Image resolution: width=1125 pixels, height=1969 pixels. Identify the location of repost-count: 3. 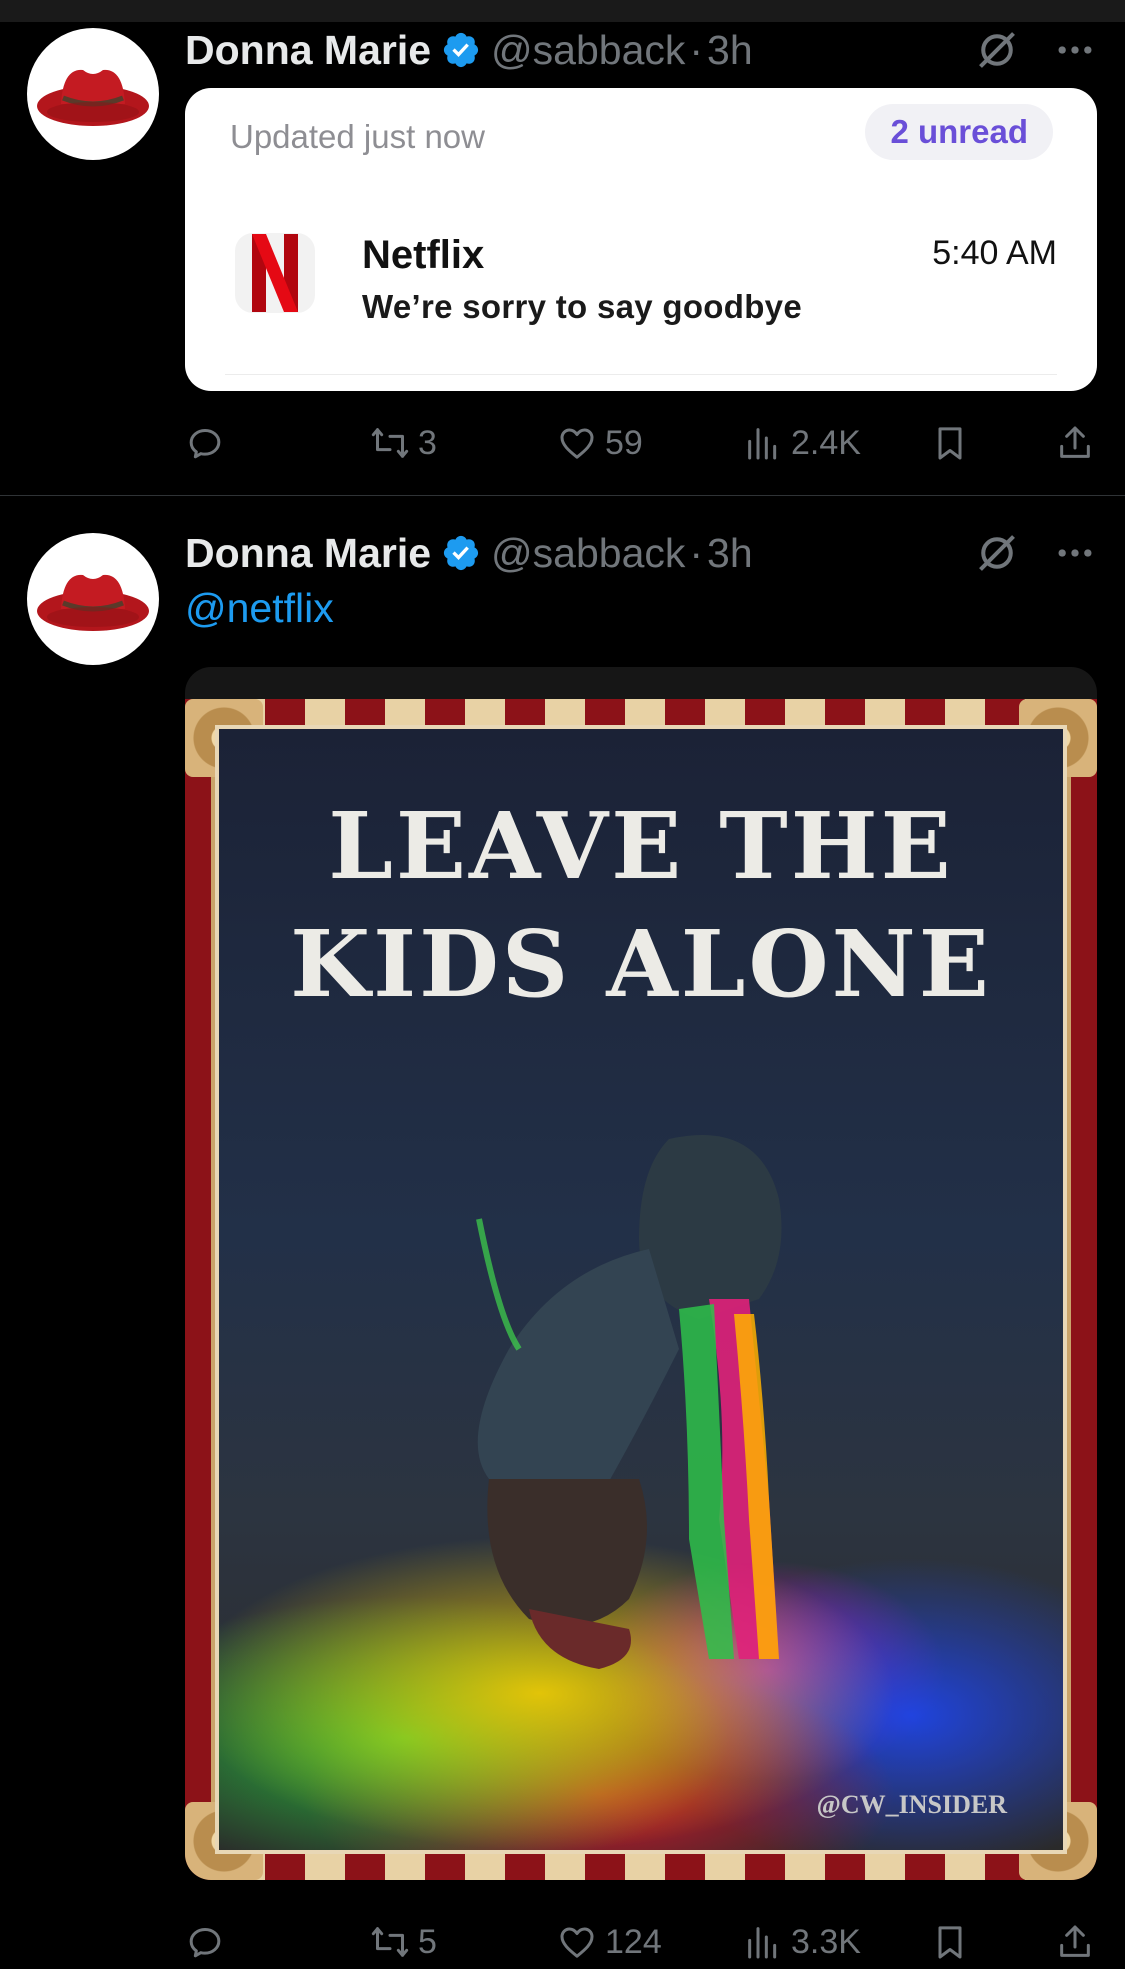
(427, 442).